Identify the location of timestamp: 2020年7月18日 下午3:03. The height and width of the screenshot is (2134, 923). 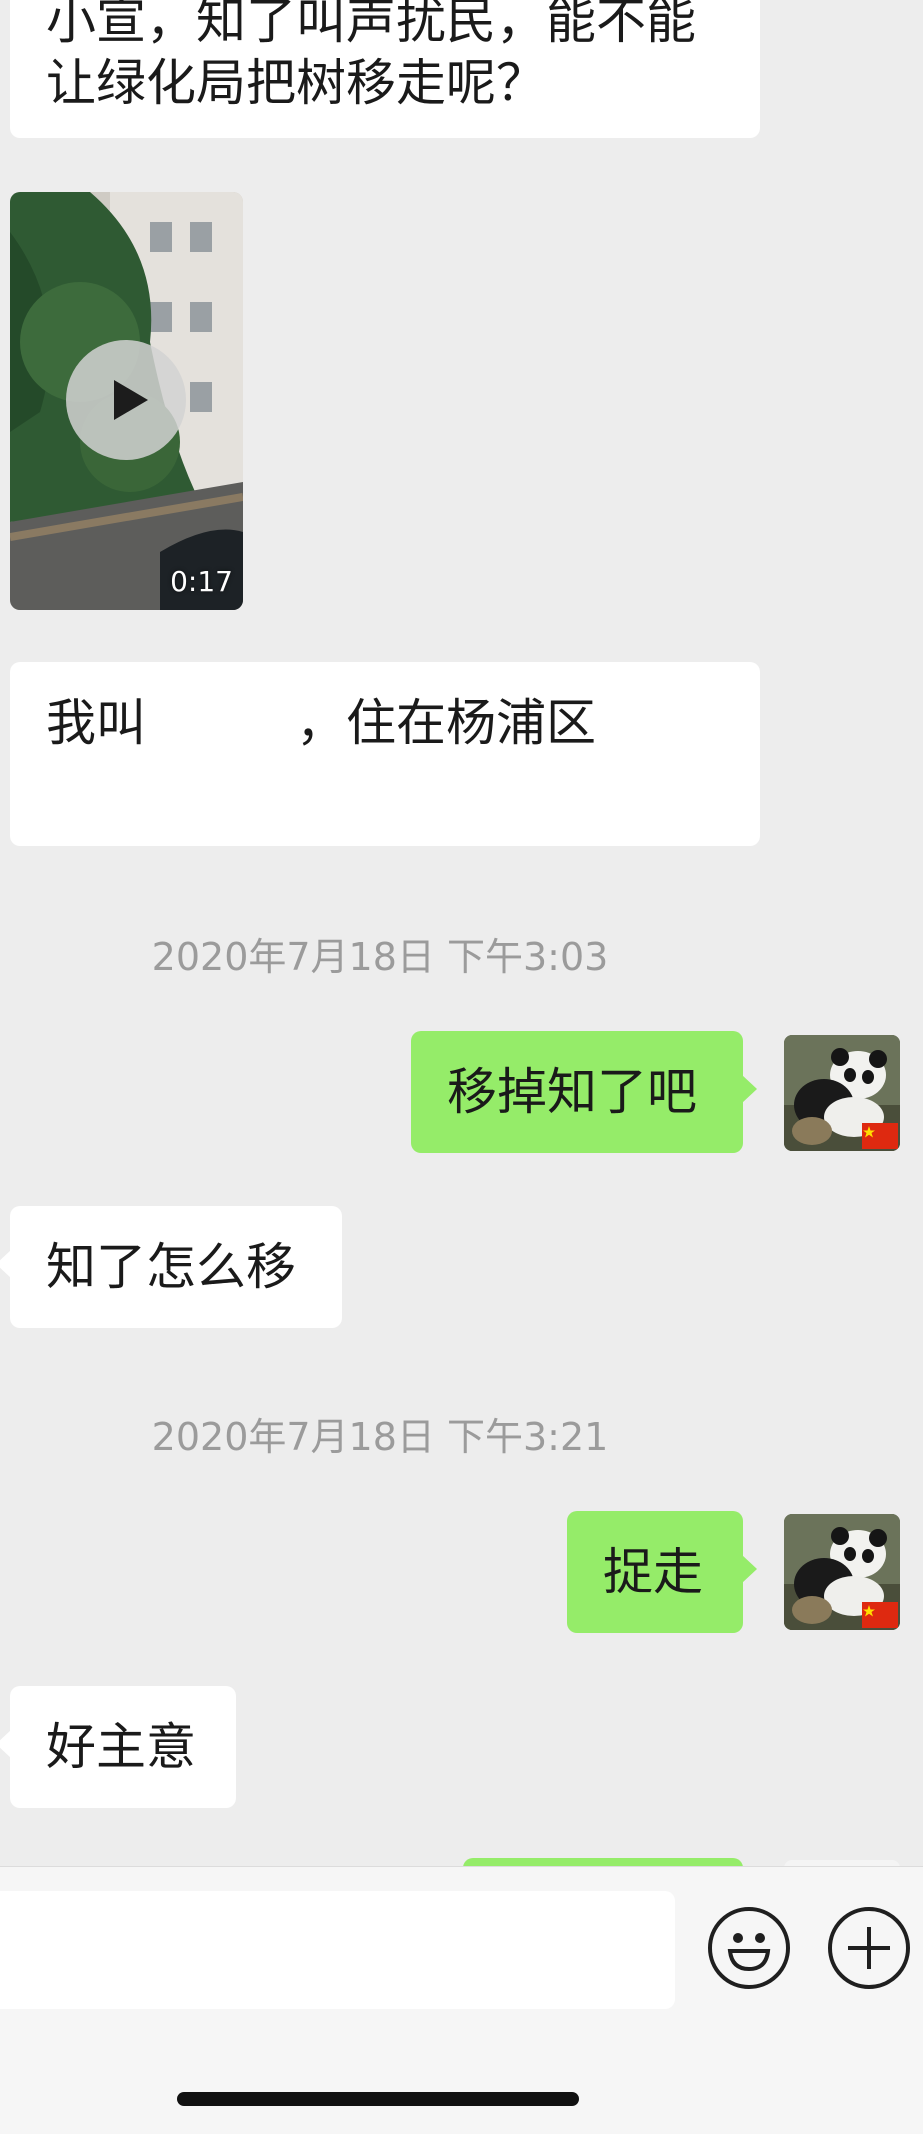
(380, 957).